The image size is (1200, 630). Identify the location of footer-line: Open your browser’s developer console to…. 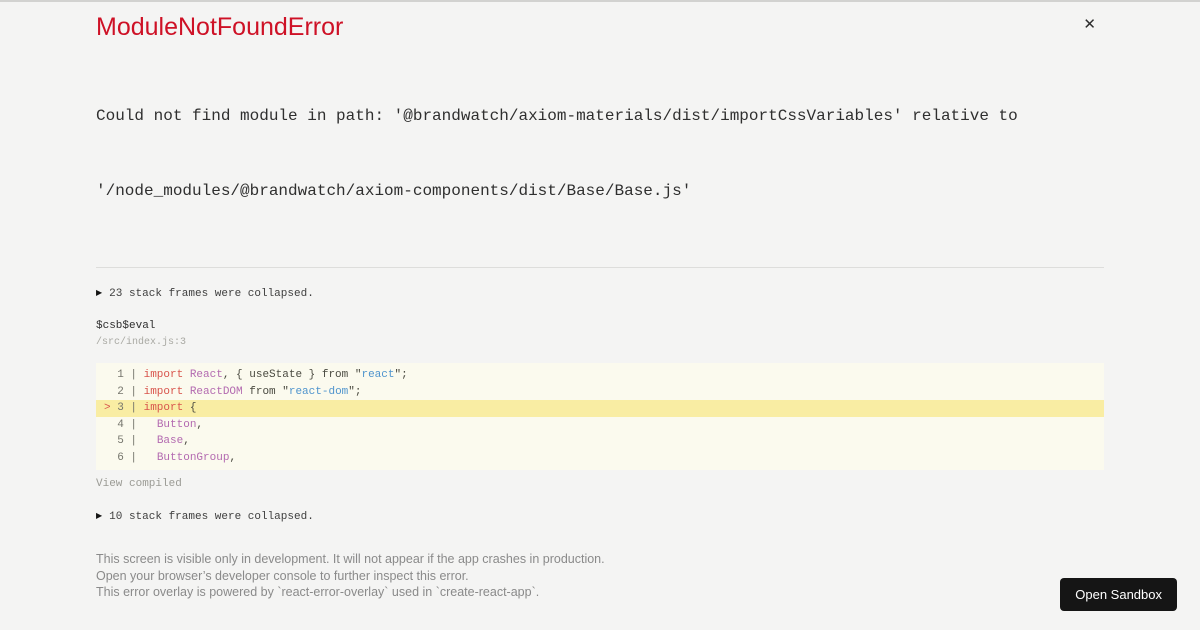
(282, 575).